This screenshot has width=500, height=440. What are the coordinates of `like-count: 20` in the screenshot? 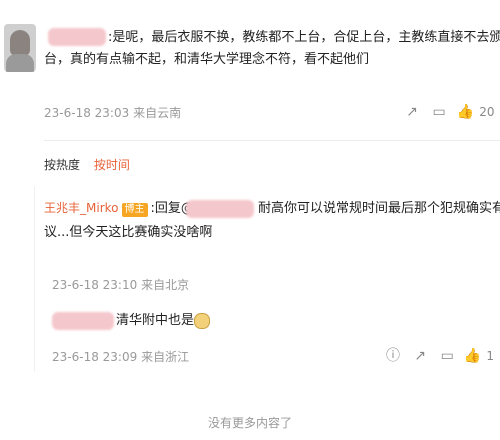 It's located at (487, 112).